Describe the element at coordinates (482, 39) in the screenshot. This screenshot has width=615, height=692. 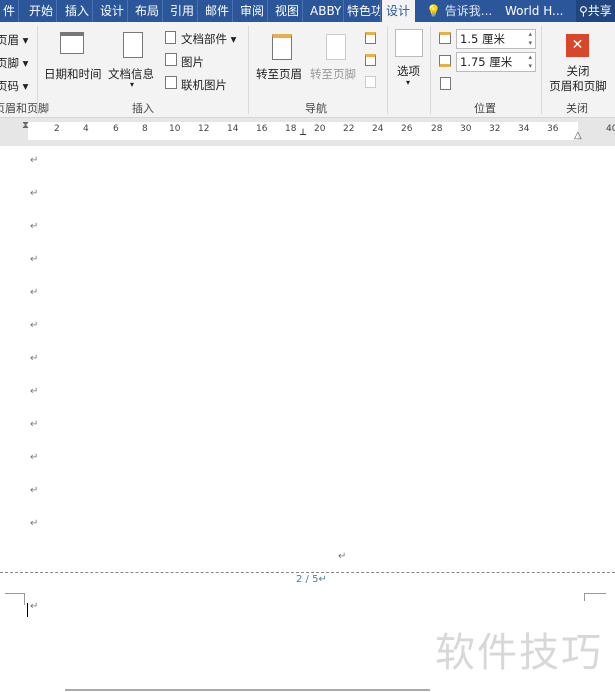
I see `header-position-value: 1.5 厘米` at that location.